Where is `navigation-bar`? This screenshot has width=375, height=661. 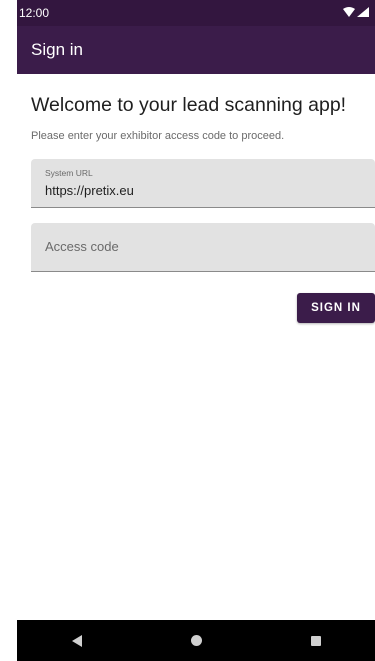
navigation-bar is located at coordinates (196, 640).